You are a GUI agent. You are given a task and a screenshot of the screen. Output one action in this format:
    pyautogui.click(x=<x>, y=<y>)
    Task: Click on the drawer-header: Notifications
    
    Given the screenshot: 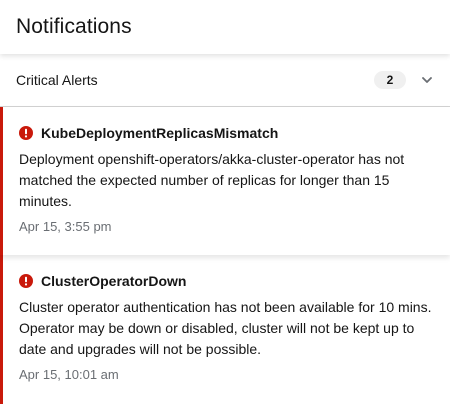 What is the action you would take?
    pyautogui.click(x=225, y=27)
    